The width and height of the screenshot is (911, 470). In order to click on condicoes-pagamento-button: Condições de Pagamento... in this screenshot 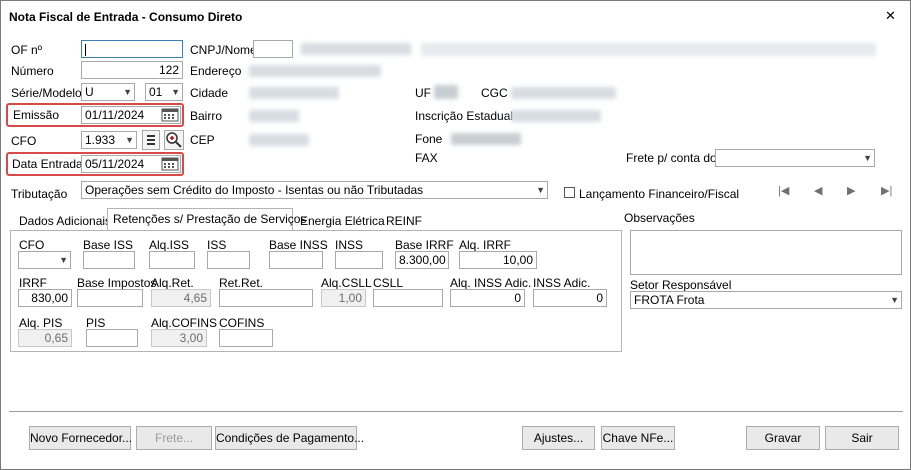, I will do `click(289, 438)`.